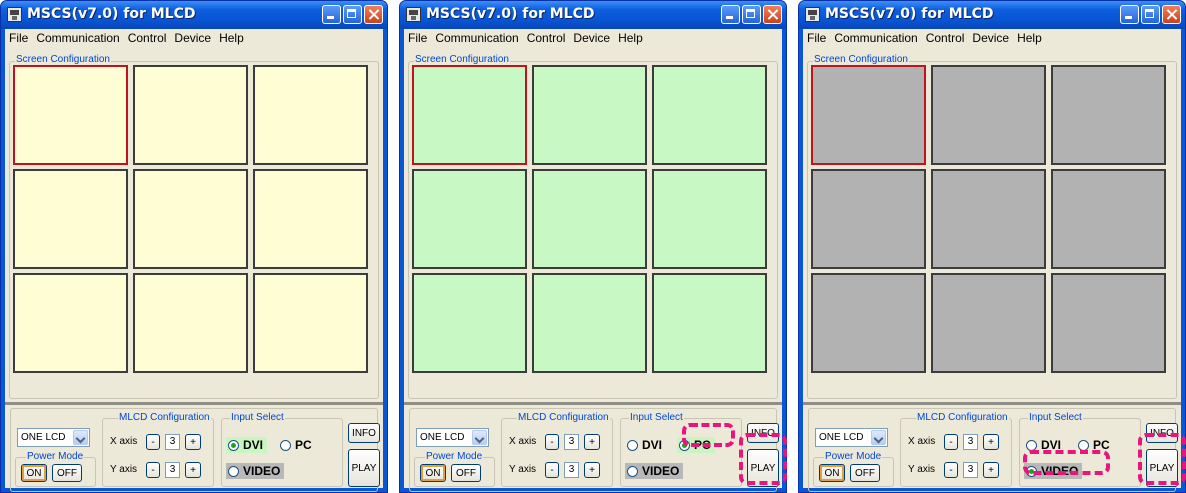 This screenshot has width=1186, height=493. What do you see at coordinates (364, 433) in the screenshot?
I see `info-button: INFO` at bounding box center [364, 433].